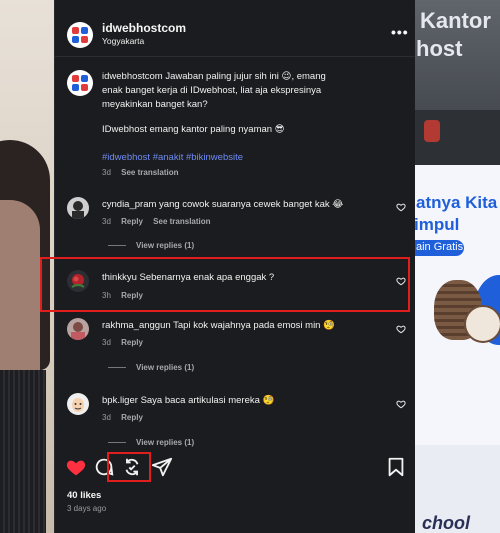 The image size is (500, 533). I want to click on background-car-light, so click(432, 131).